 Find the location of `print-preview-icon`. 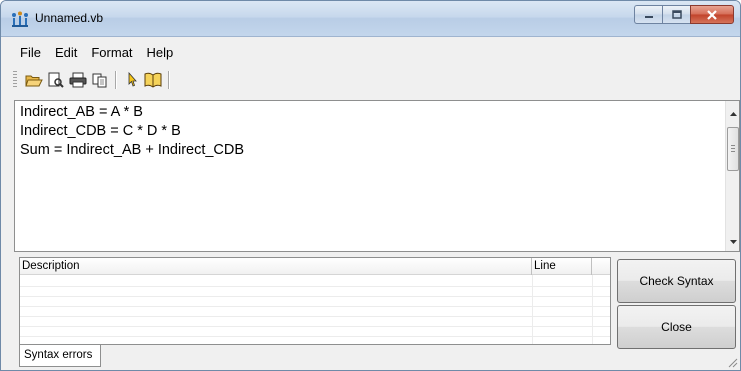

print-preview-icon is located at coordinates (56, 80).